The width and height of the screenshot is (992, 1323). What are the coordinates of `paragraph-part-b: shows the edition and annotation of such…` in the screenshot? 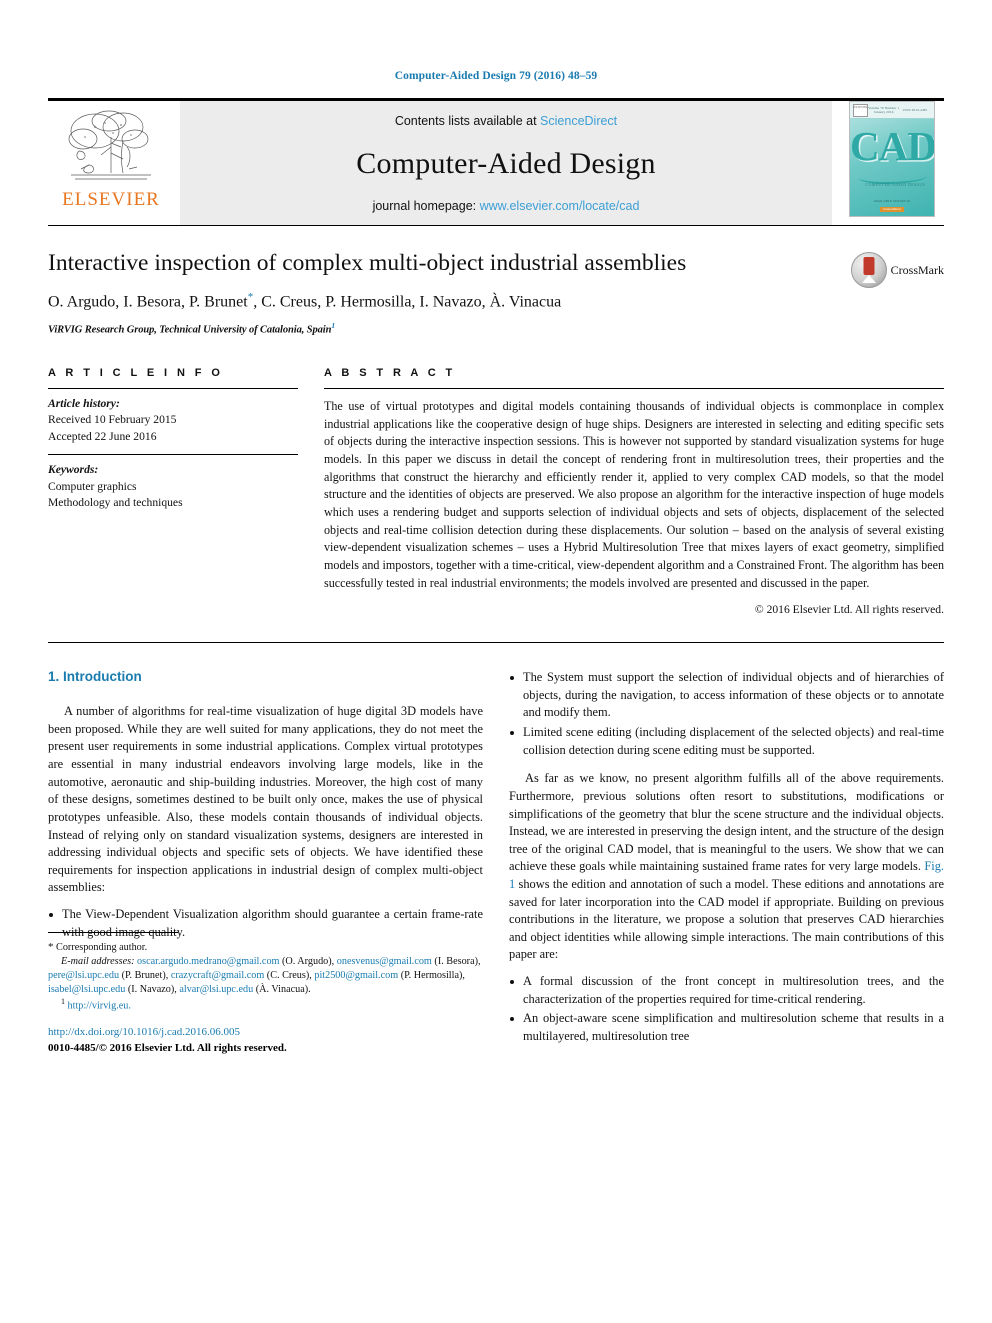 It's located at (726, 919).